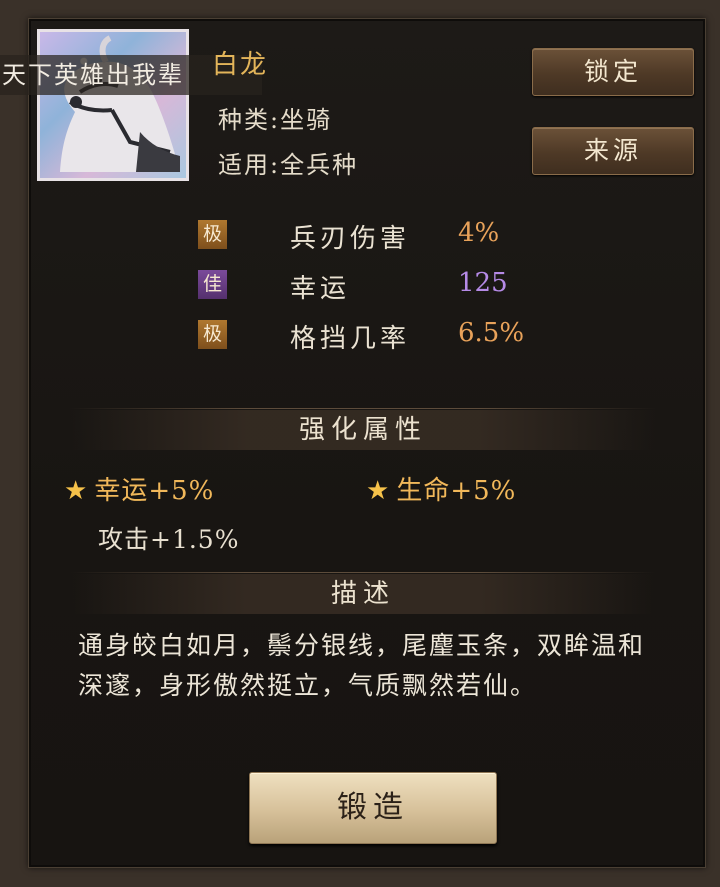  Describe the element at coordinates (350, 339) in the screenshot. I see `attribute-label: 格挡几率` at that location.